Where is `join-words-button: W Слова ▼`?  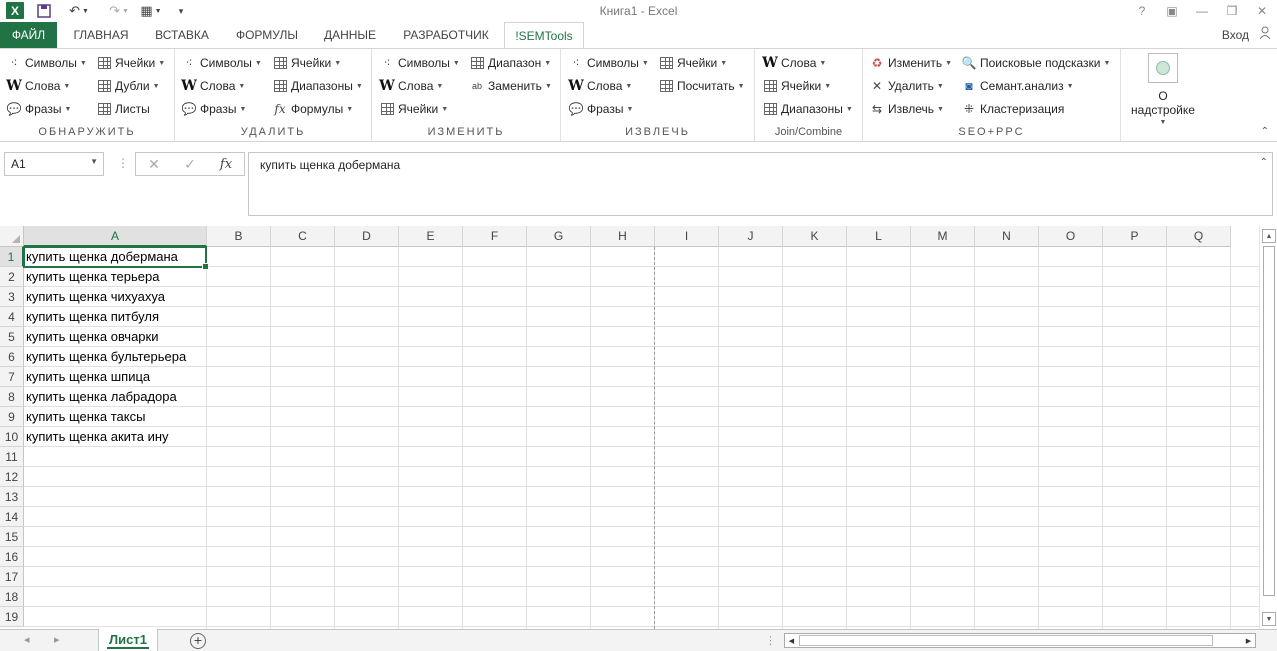 join-words-button: W Слова ▼ is located at coordinates (794, 63).